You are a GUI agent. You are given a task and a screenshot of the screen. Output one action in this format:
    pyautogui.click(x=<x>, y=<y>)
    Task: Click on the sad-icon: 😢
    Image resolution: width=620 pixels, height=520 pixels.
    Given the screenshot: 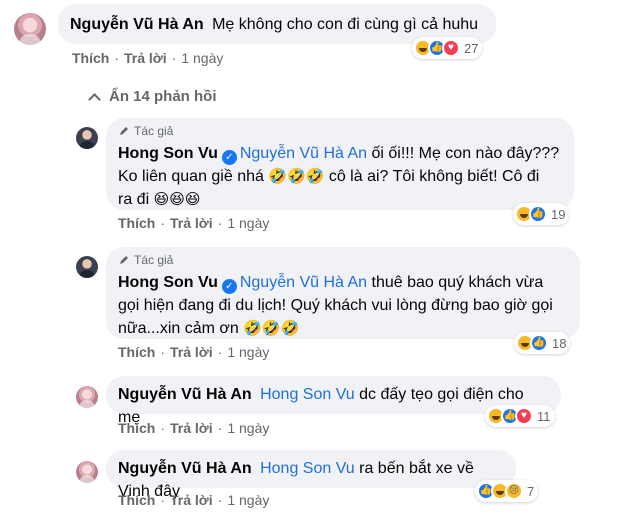 What is the action you would take?
    pyautogui.click(x=514, y=491)
    